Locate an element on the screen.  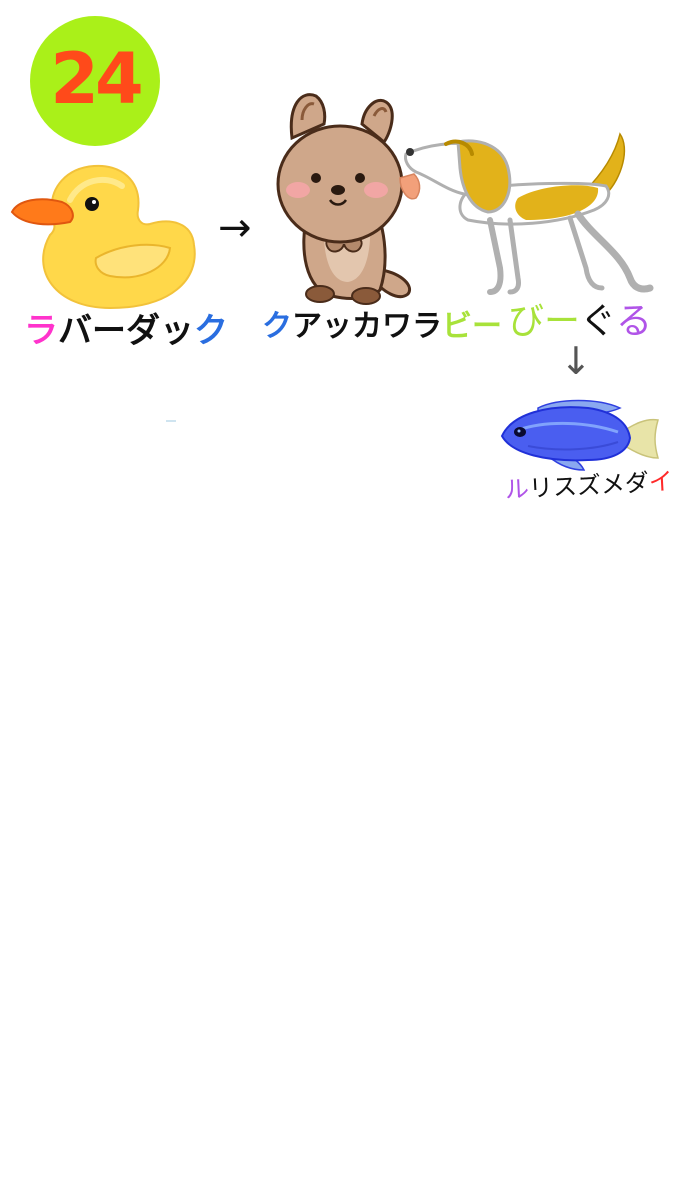
badge-number: 24 is located at coordinates (96, 79).